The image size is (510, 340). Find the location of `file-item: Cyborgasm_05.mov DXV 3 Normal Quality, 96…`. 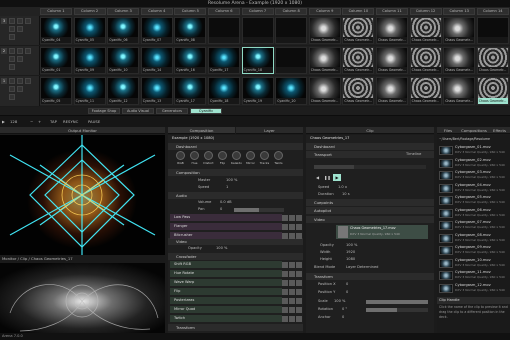

file-item: Cyborgasm_05.mov DXV 3 Normal Quality, 96… is located at coordinates (473, 200).